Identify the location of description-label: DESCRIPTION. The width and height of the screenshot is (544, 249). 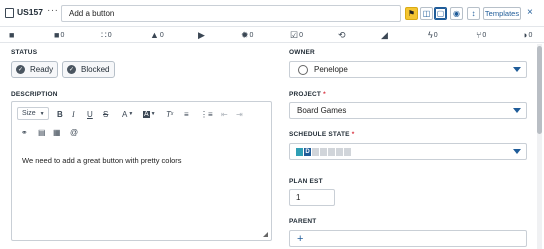
(34, 94).